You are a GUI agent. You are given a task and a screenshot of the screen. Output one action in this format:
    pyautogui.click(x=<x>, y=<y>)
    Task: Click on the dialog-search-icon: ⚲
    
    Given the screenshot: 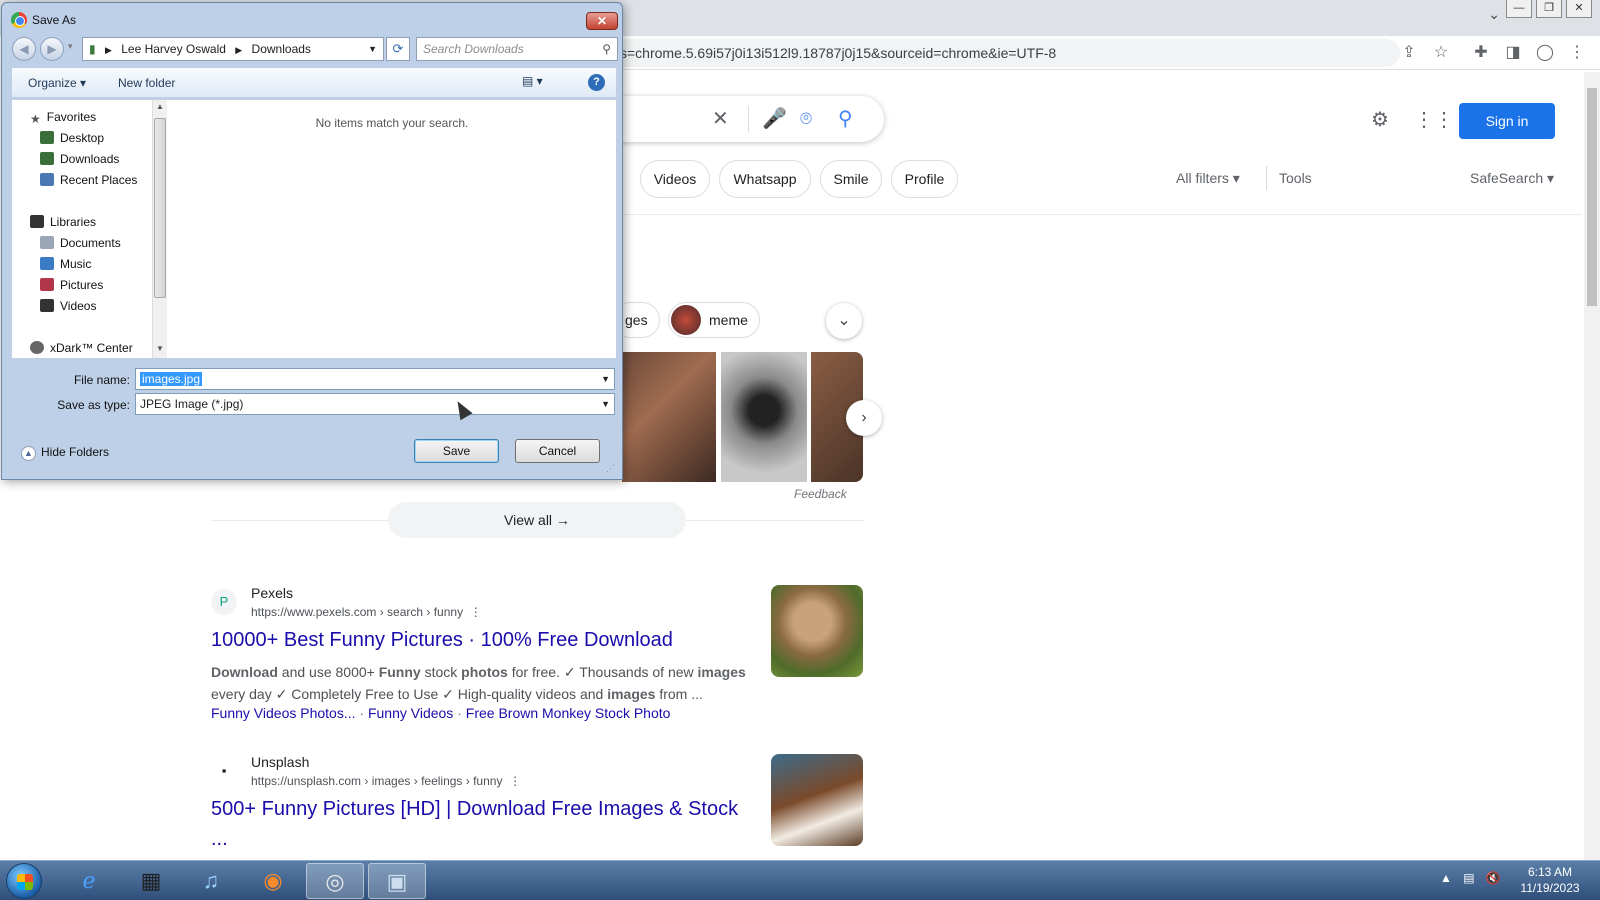 What is the action you would take?
    pyautogui.click(x=606, y=49)
    